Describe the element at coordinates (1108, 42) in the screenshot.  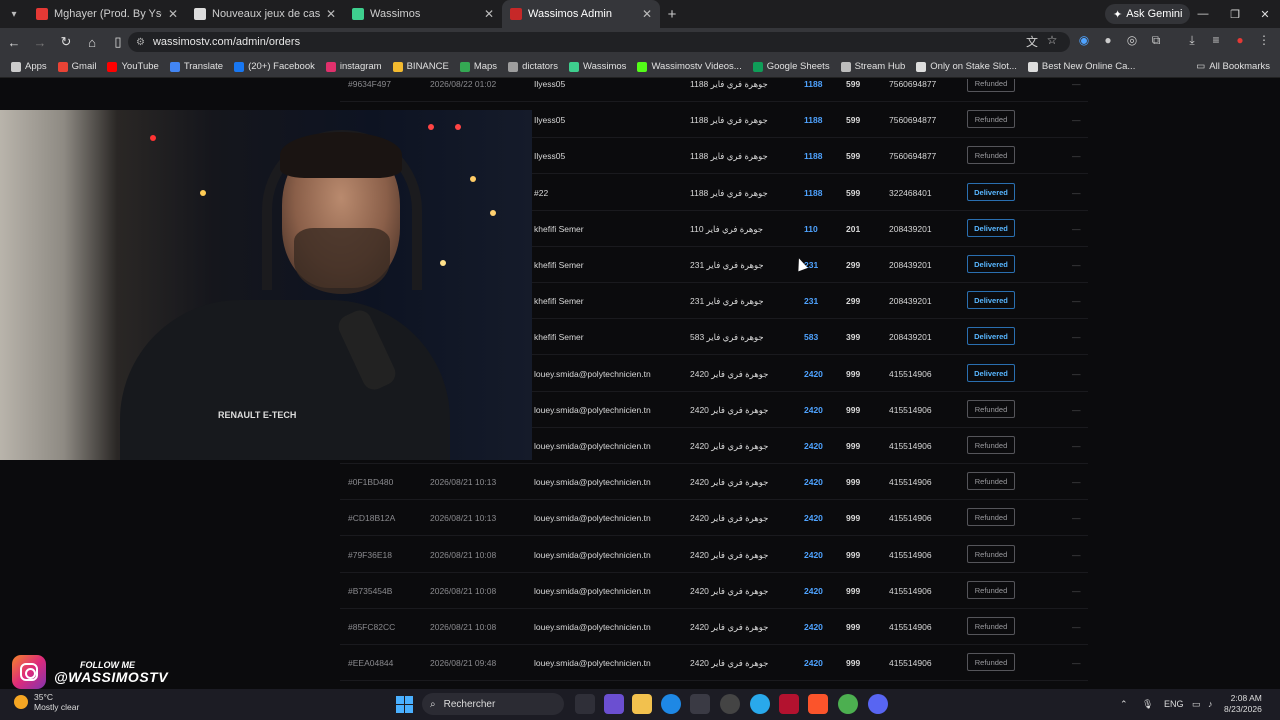
I see `extension-icon: ●` at that location.